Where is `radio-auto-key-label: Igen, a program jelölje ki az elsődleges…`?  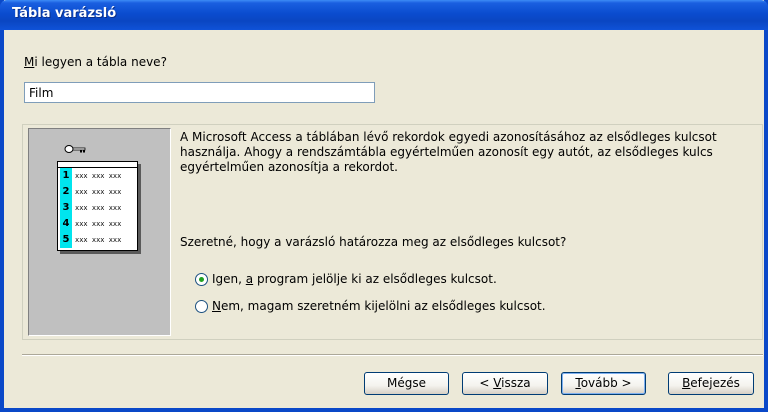
radio-auto-key-label: Igen, a program jelölje ki az elsődleges… is located at coordinates (354, 279).